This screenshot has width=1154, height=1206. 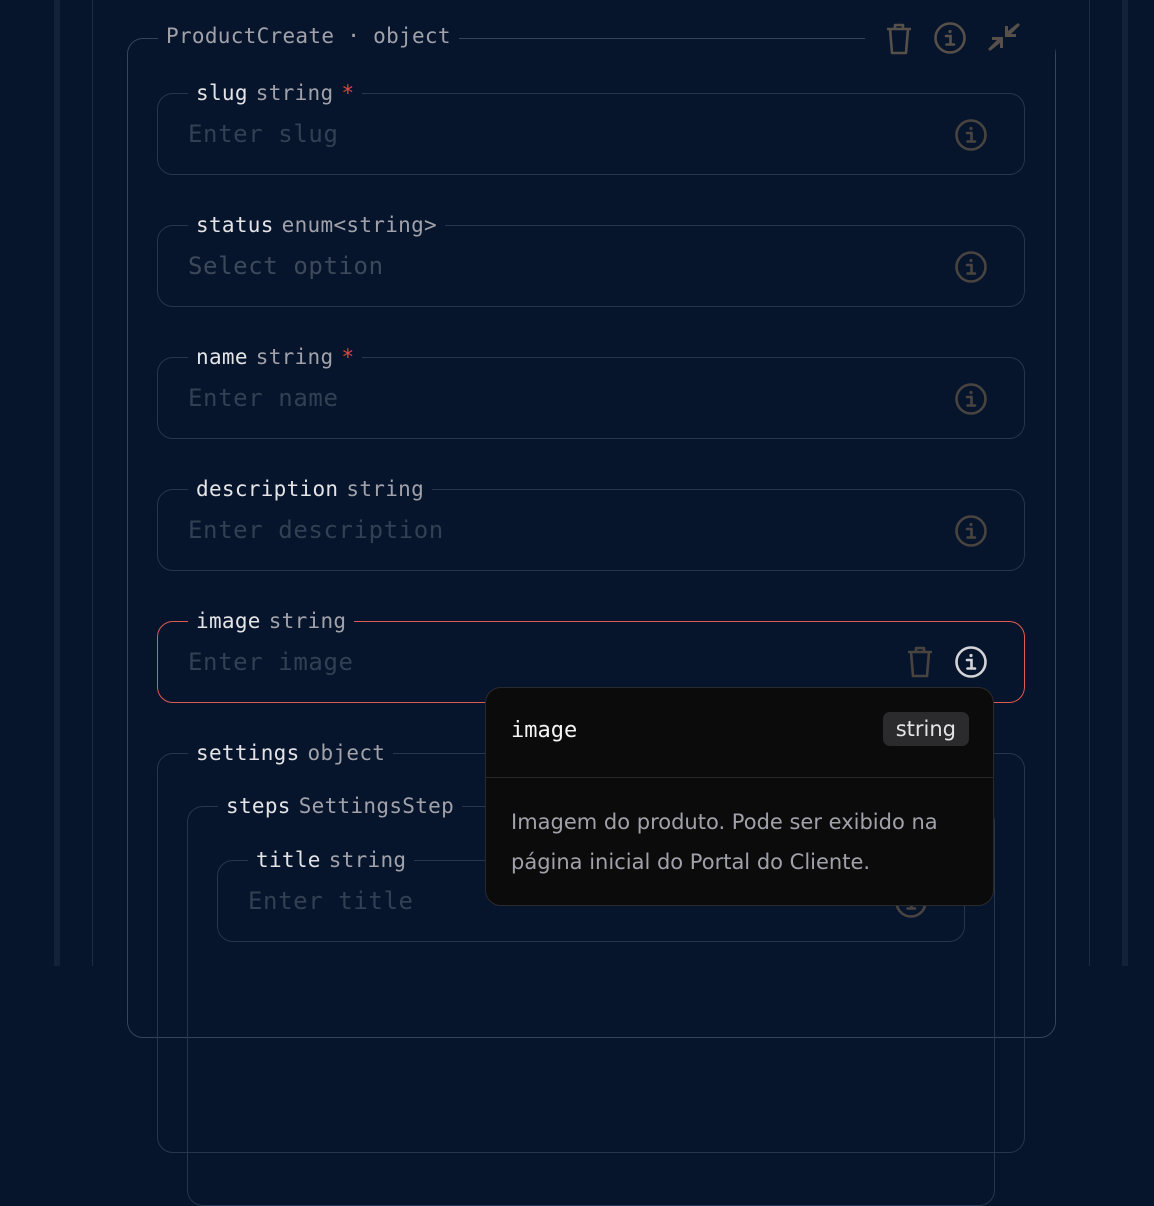 I want to click on steps-label: steps SettingsStep, so click(x=340, y=806).